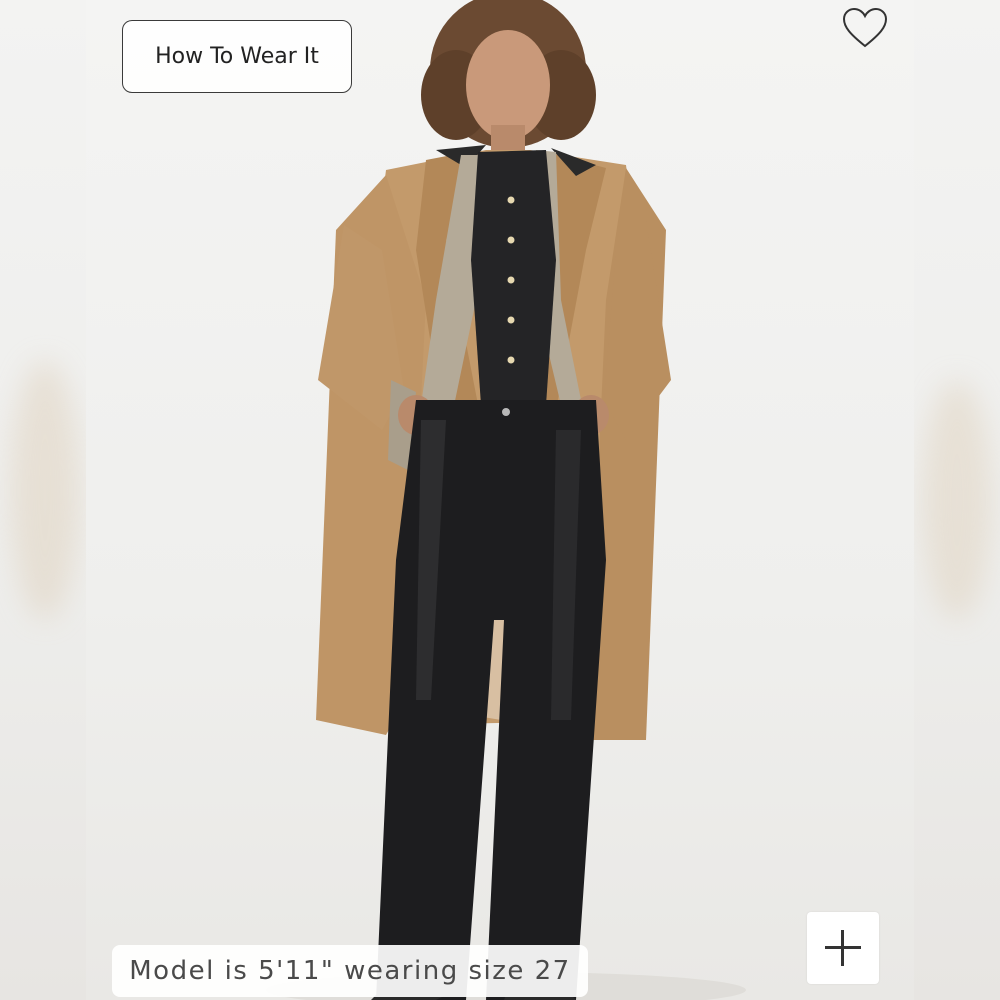 This screenshot has height=1000, width=1000. Describe the element at coordinates (43, 500) in the screenshot. I see `left-blurred-panel` at that location.